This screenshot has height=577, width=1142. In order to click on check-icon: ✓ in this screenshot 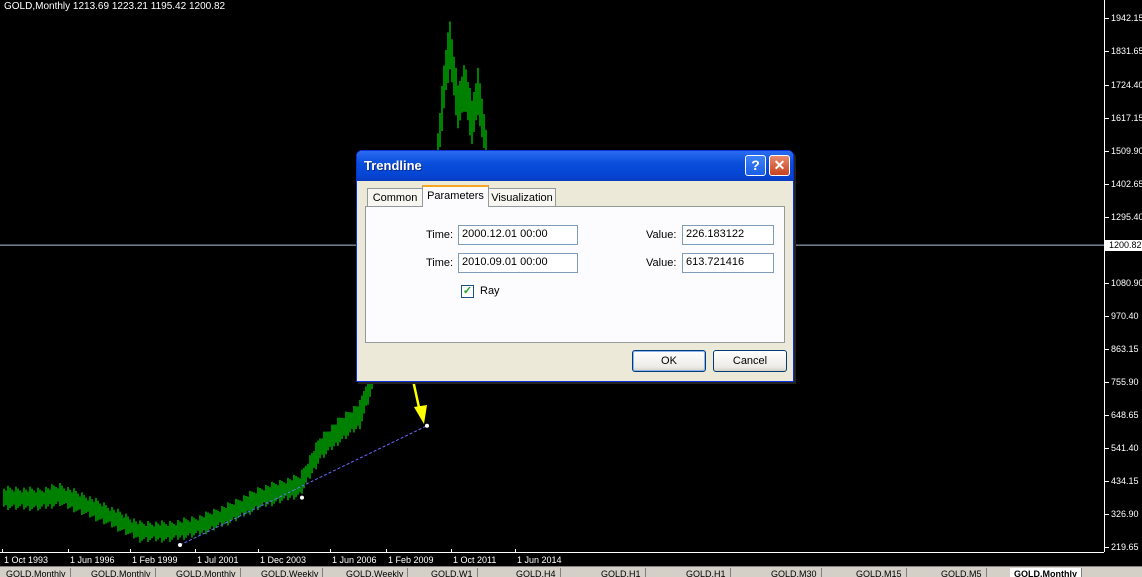, I will do `click(467, 291)`.